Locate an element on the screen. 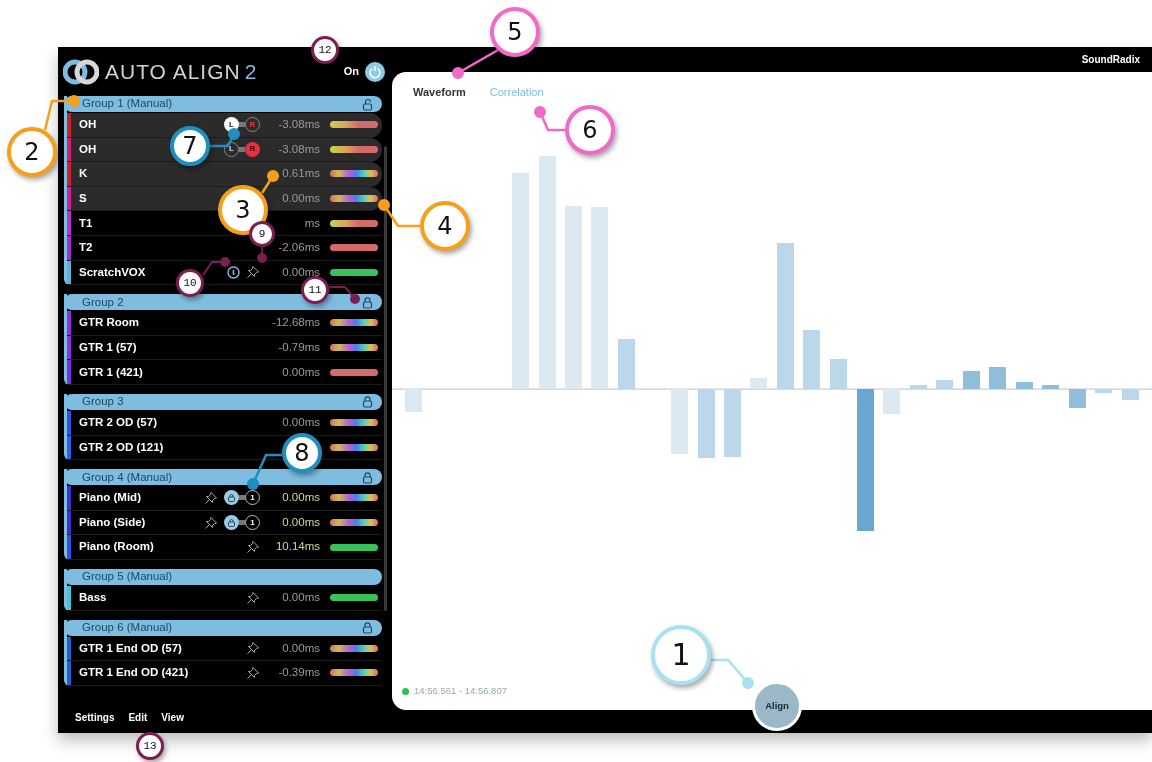 The image size is (1152, 762). track-name: GTR 1 End OD (421) is located at coordinates (134, 673).